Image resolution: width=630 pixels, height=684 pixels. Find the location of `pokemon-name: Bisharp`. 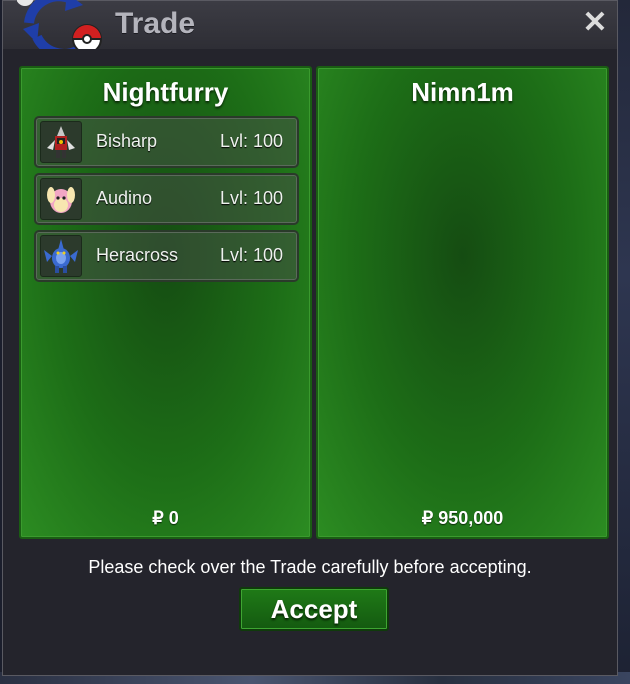

pokemon-name: Bisharp is located at coordinates (127, 141).